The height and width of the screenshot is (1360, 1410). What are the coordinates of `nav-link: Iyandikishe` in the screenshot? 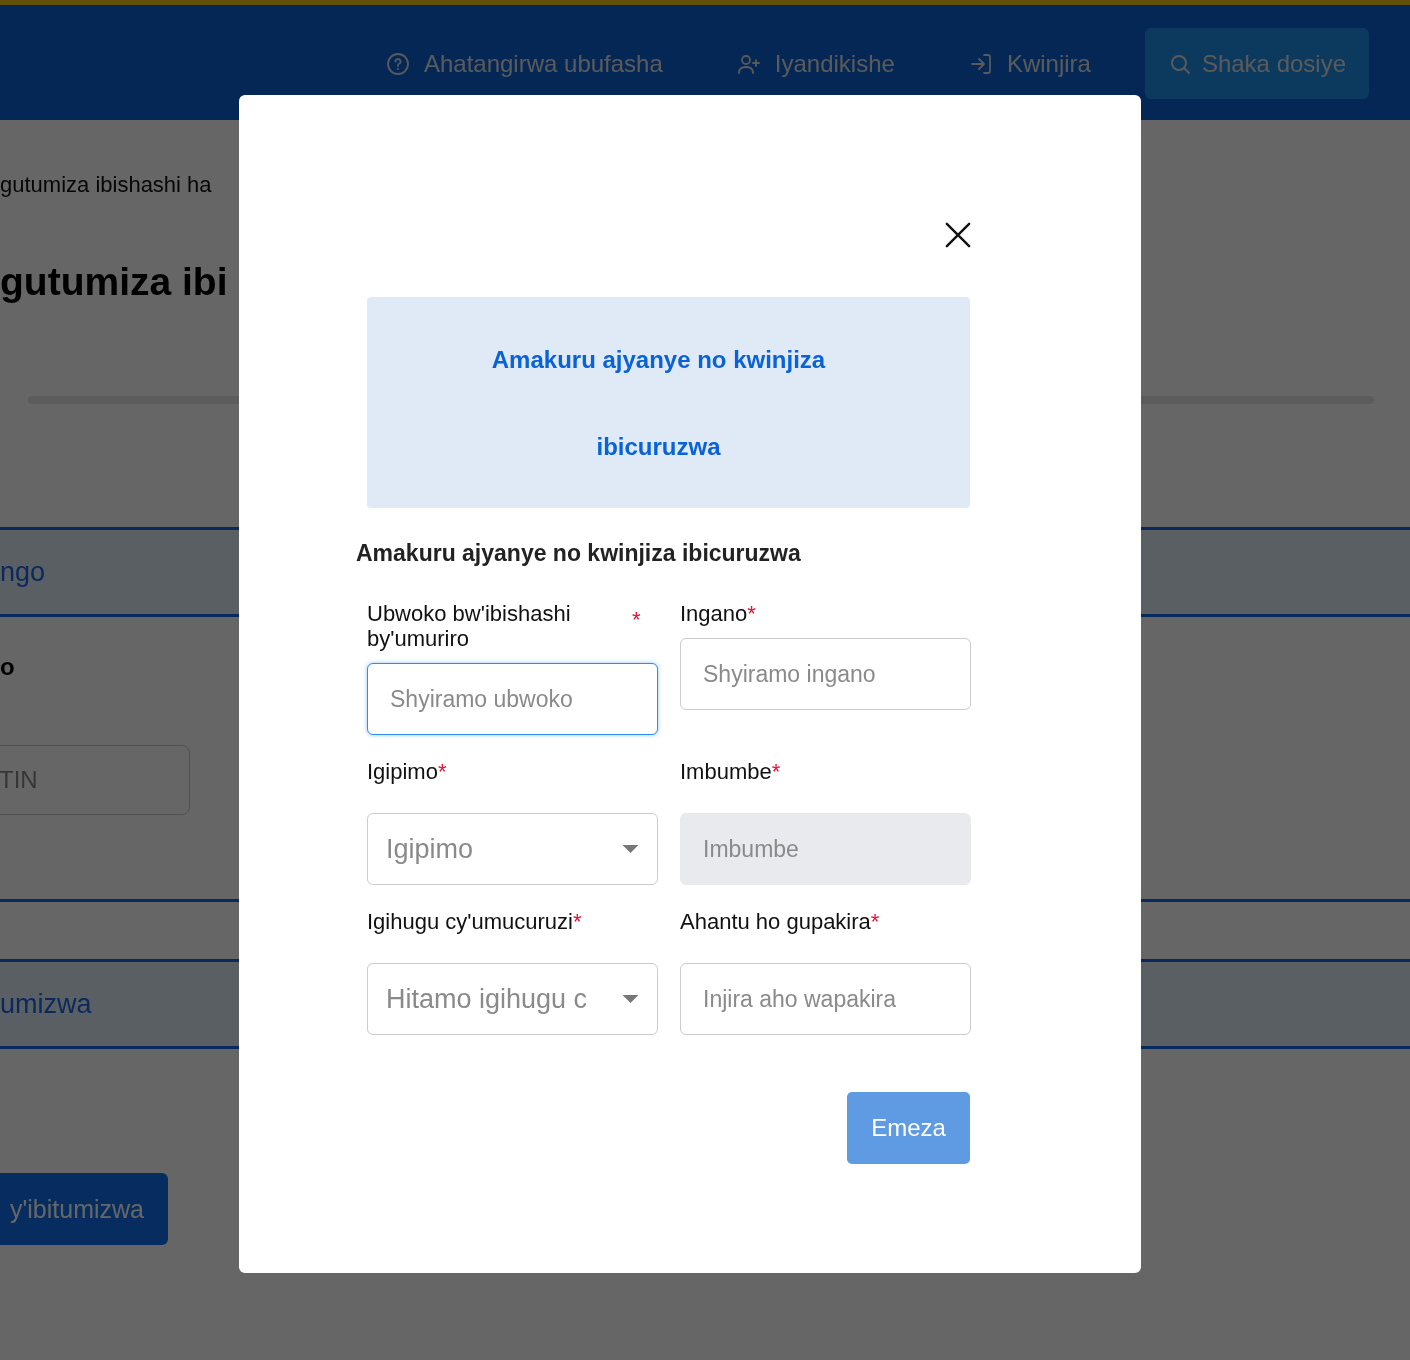 It's located at (815, 63).